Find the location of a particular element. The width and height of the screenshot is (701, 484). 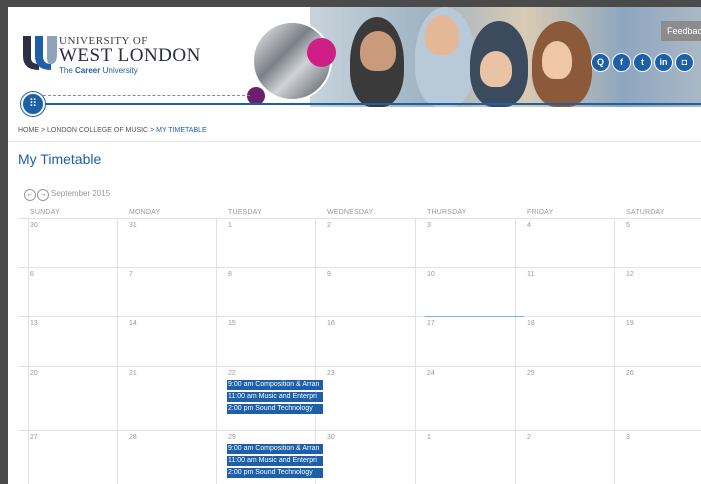

weekday-header: SATURDAY is located at coordinates (645, 212).